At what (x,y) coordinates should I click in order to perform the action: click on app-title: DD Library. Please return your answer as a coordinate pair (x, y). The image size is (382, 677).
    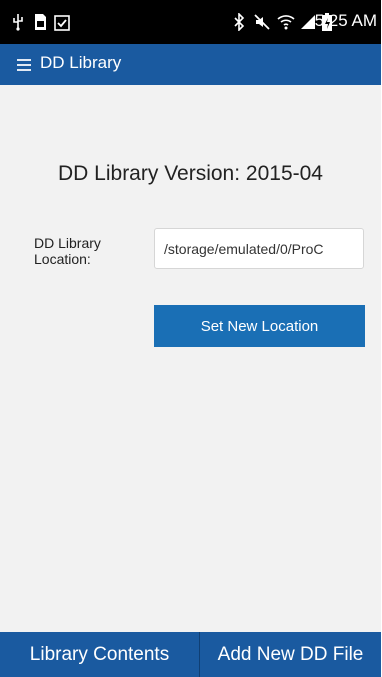
    Looking at the image, I should click on (81, 62).